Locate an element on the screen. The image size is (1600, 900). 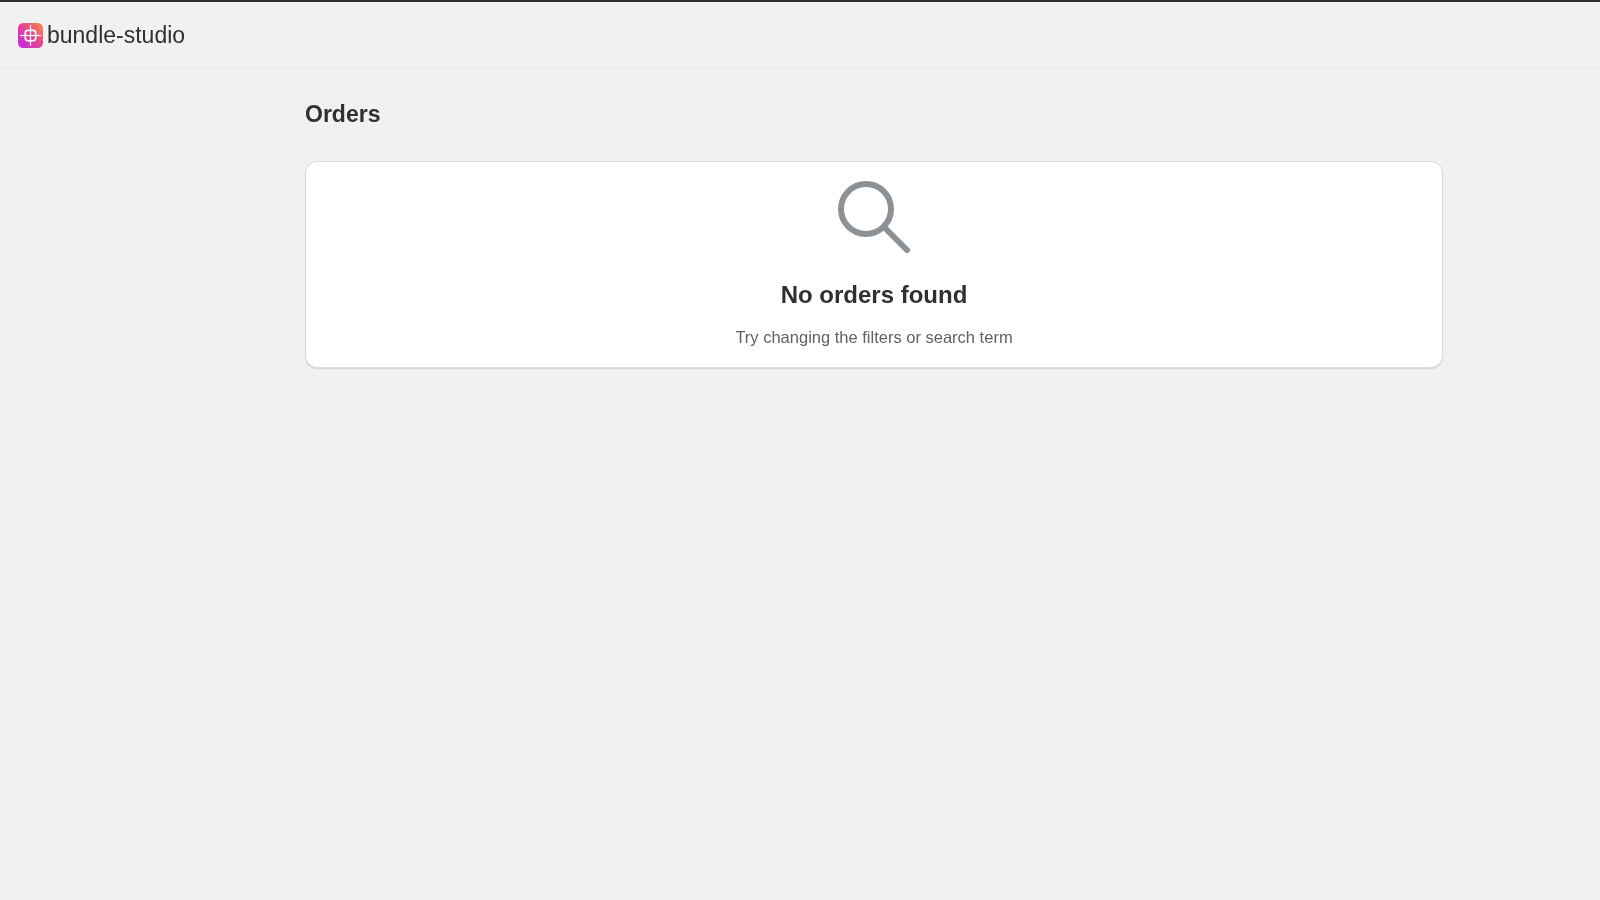
empty-state-title: No orders found is located at coordinates (874, 295).